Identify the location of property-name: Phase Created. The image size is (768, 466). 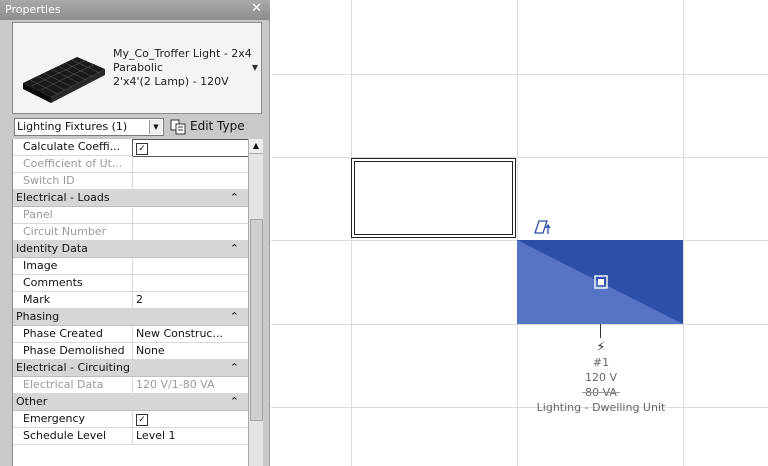
(63, 333).